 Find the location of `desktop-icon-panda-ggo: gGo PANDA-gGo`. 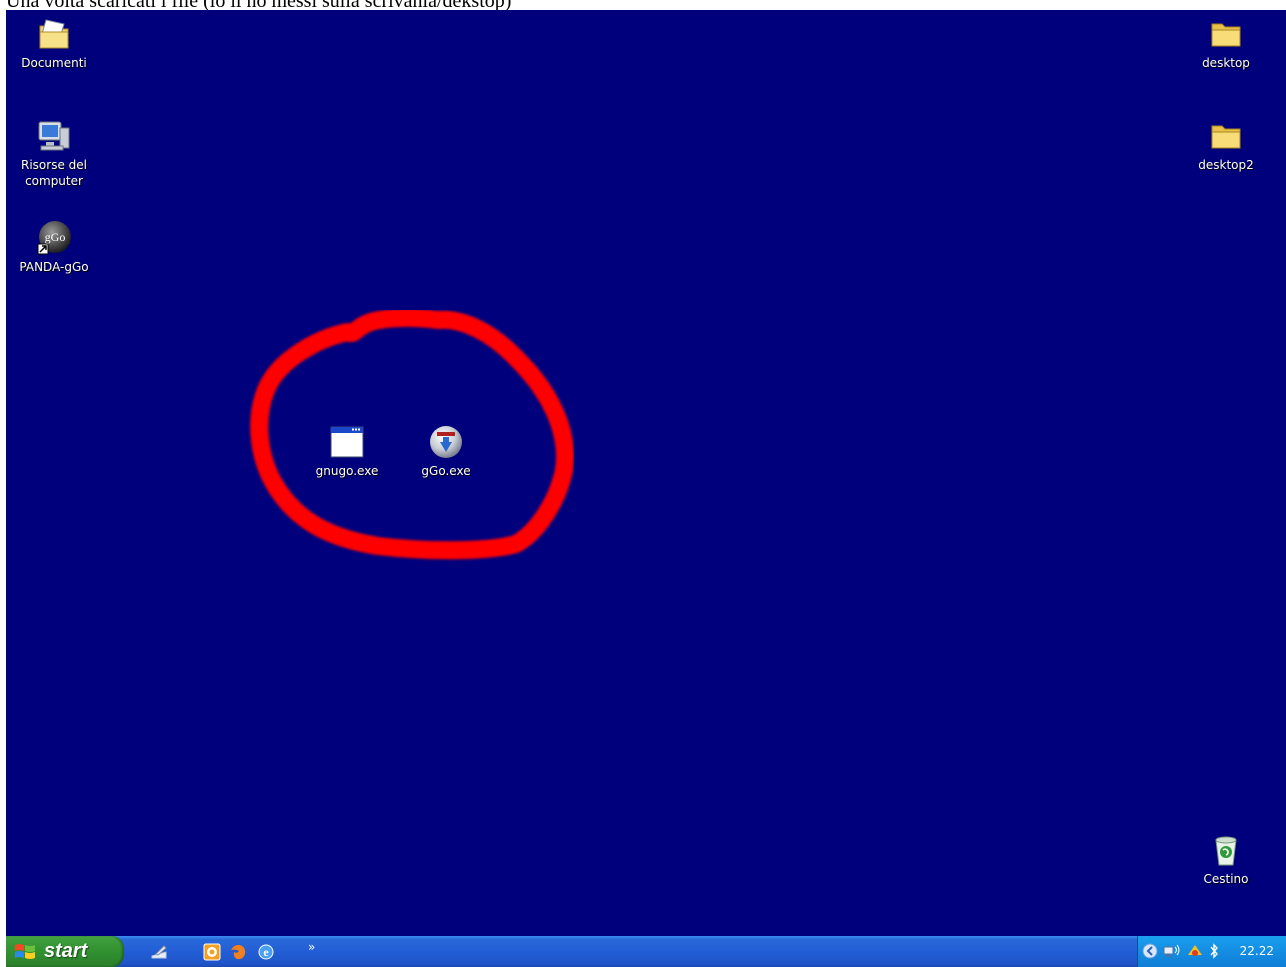

desktop-icon-panda-ggo: gGo PANDA-gGo is located at coordinates (54, 247).